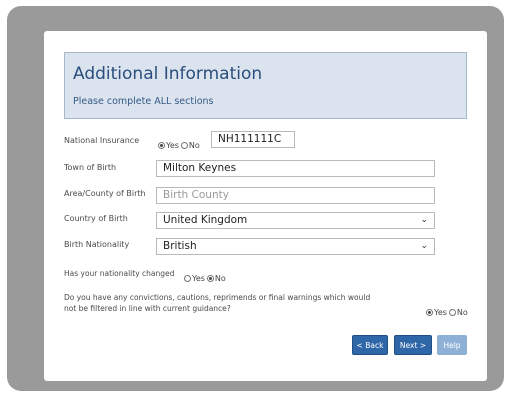 Image resolution: width=513 pixels, height=398 pixels. Describe the element at coordinates (205, 220) in the screenshot. I see `country-of-birth-value: United Kingdom` at that location.